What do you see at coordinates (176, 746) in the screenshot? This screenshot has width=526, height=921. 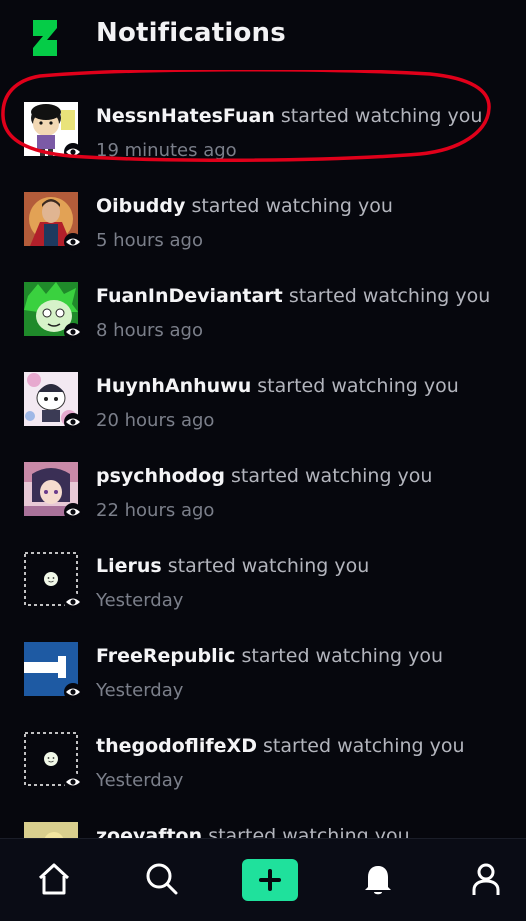 I see `username-link: thegodoflifeXD` at bounding box center [176, 746].